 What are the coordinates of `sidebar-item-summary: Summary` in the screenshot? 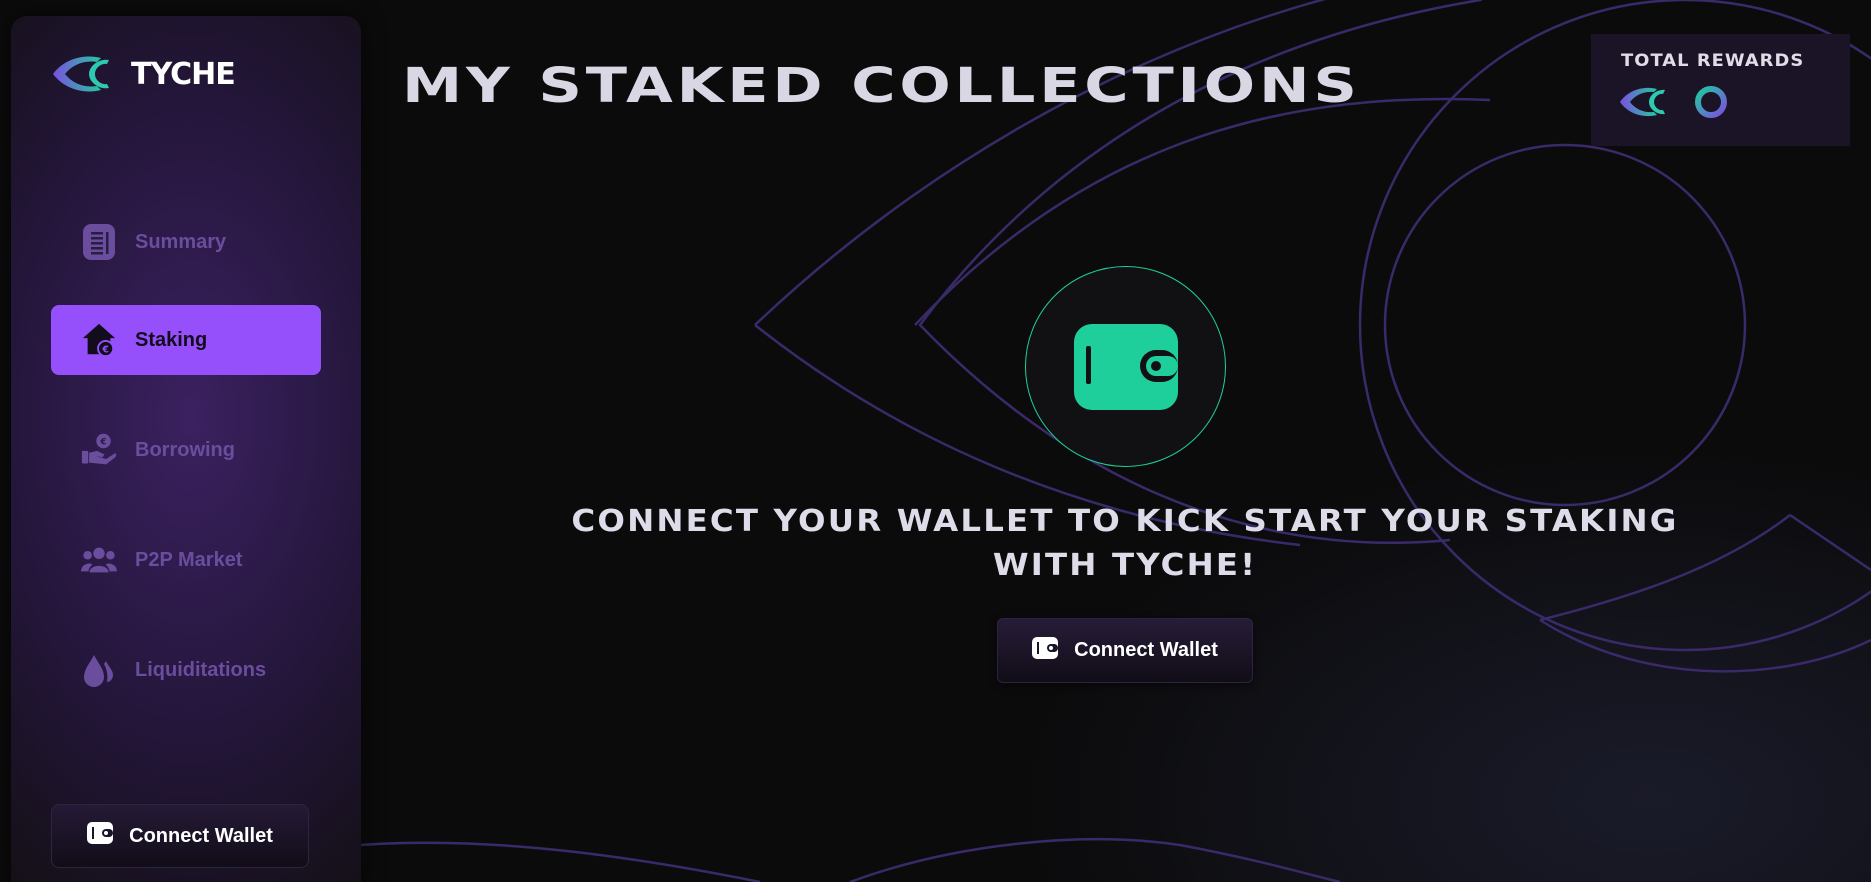 It's located at (186, 242).